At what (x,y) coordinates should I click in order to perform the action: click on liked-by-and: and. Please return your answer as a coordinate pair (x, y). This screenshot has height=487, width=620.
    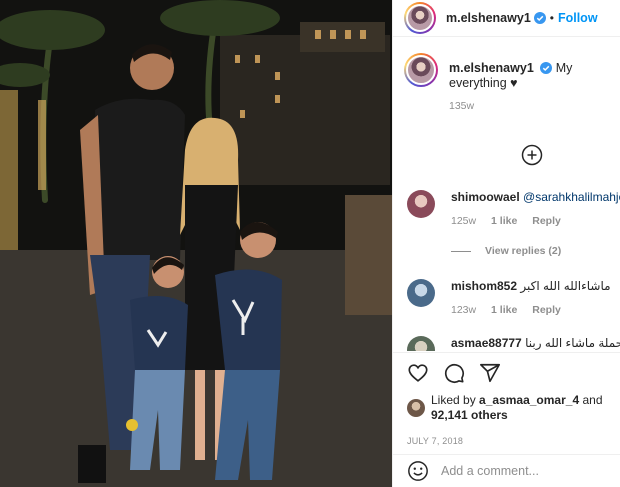
    Looking at the image, I should click on (592, 400).